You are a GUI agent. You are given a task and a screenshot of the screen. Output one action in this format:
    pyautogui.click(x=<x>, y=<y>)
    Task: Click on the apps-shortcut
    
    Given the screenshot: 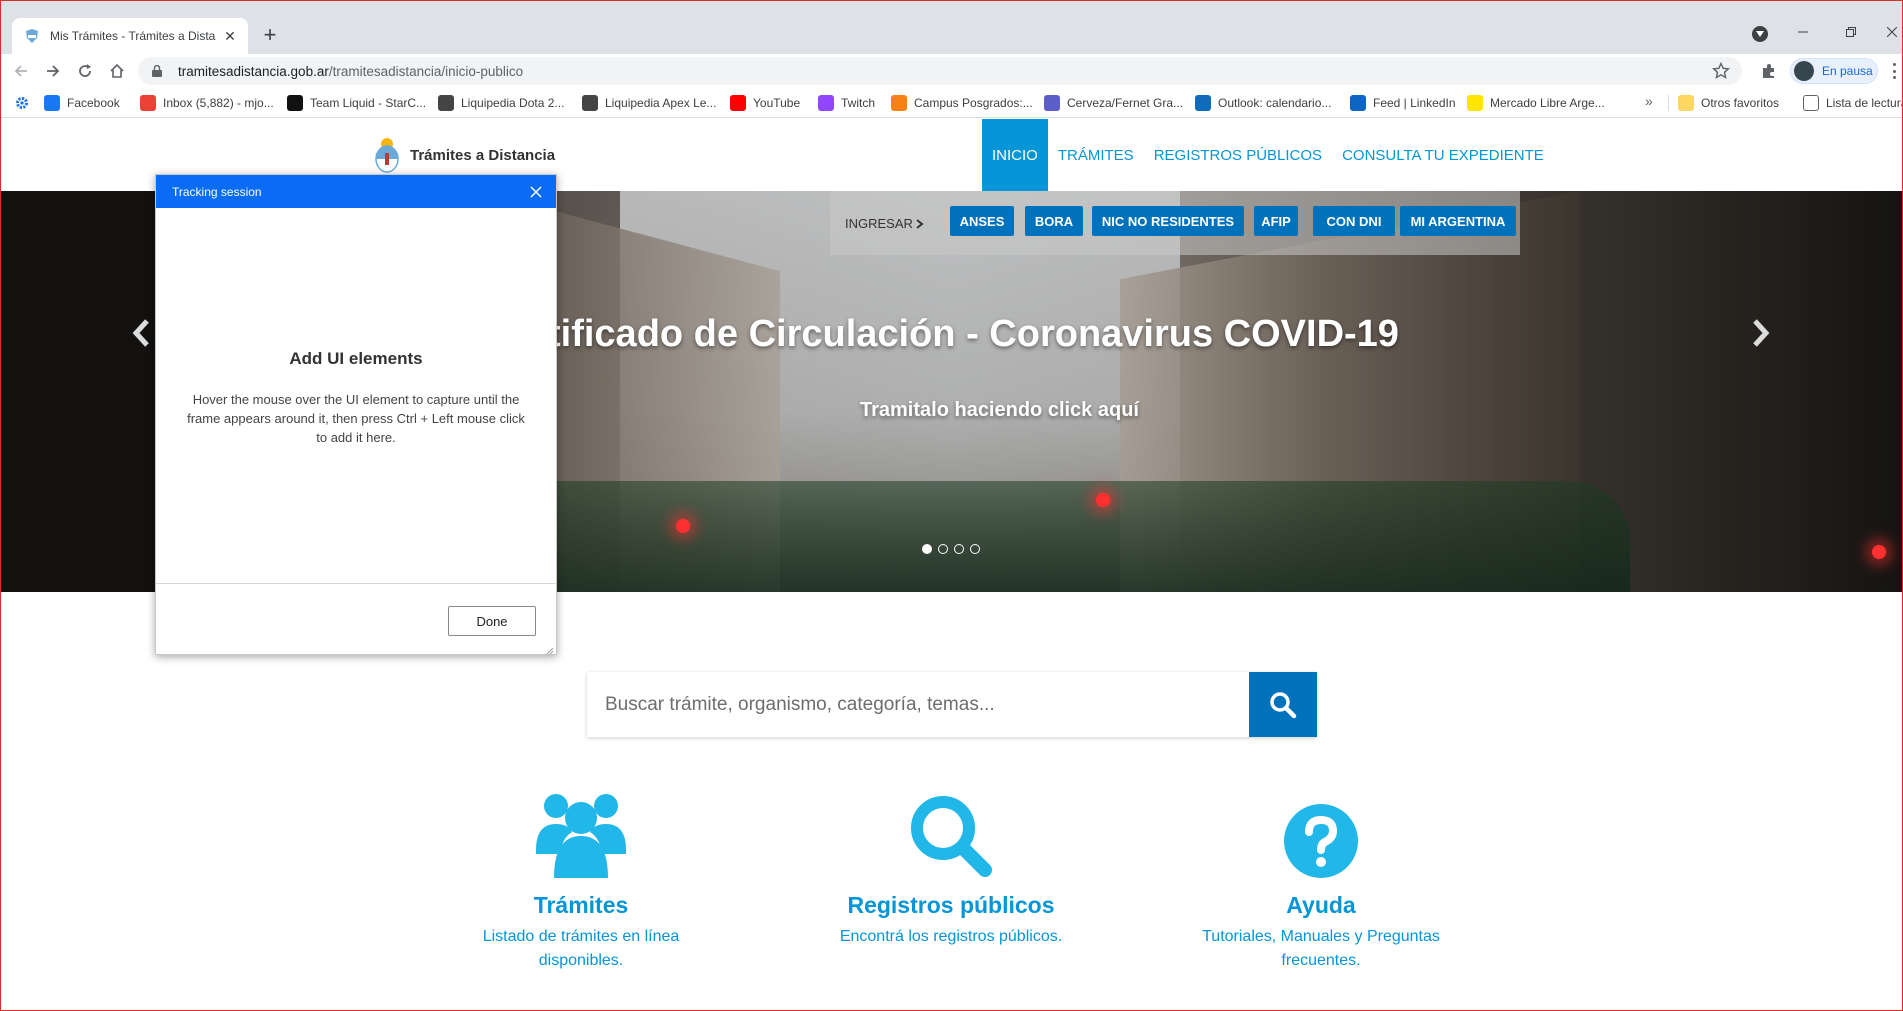 What is the action you would take?
    pyautogui.click(x=25, y=103)
    